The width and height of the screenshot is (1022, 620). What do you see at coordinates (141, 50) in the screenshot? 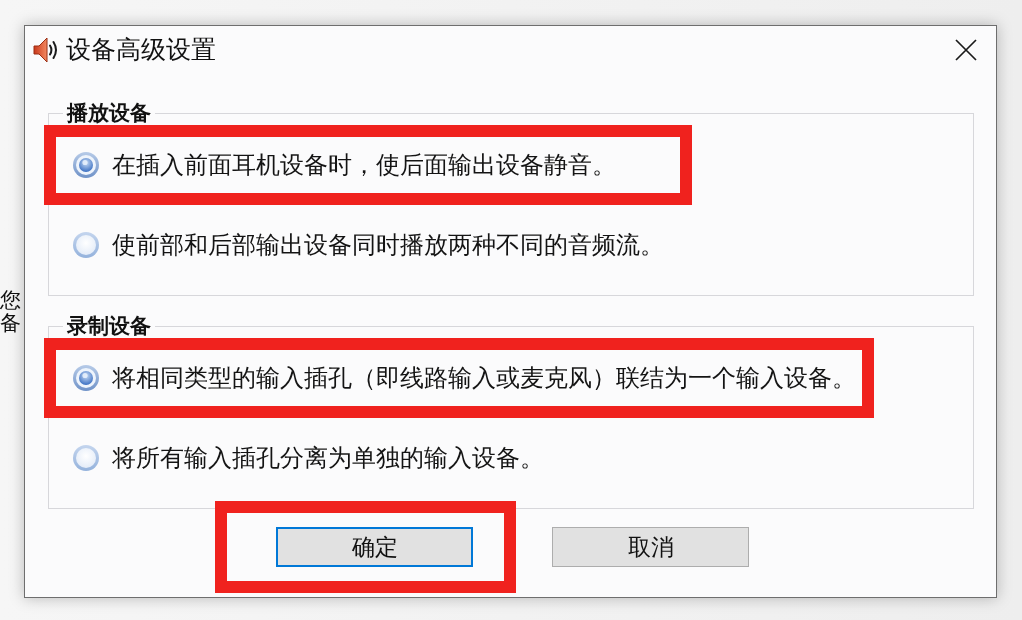
I see `window-title: 设备高级设置` at bounding box center [141, 50].